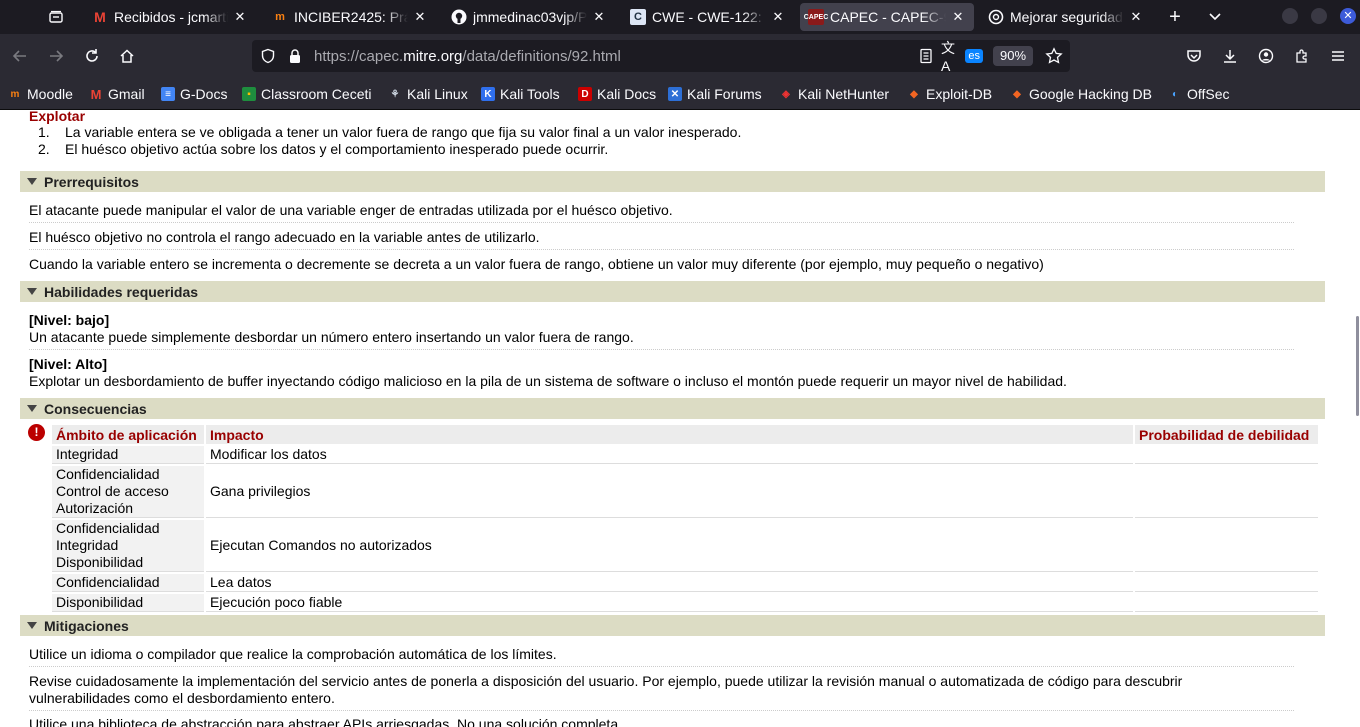  Describe the element at coordinates (1338, 56) in the screenshot. I see `menu-icon` at that location.